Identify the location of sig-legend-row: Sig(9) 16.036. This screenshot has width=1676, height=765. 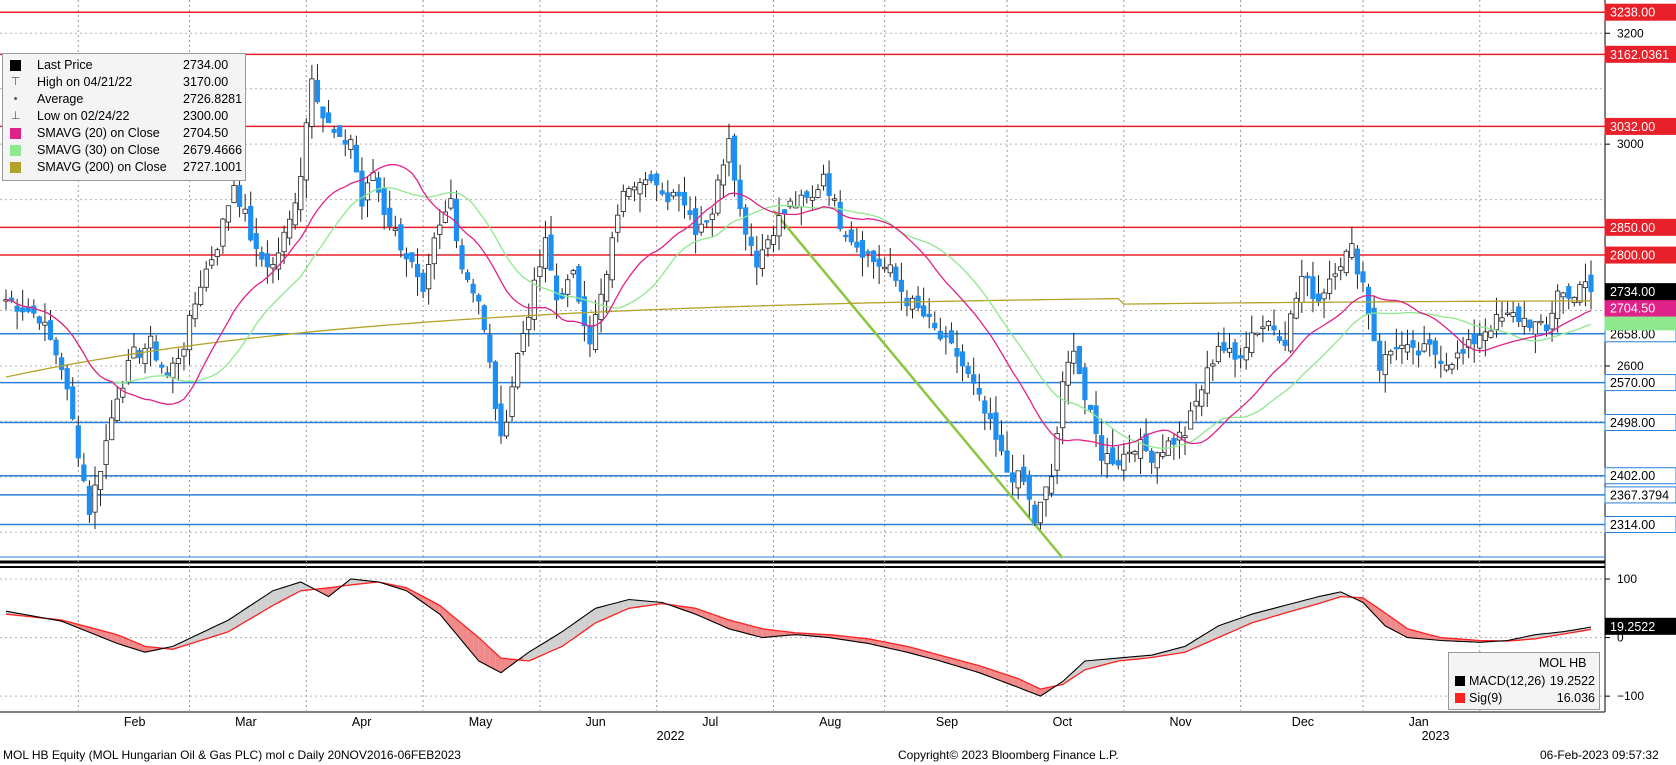
(1525, 698).